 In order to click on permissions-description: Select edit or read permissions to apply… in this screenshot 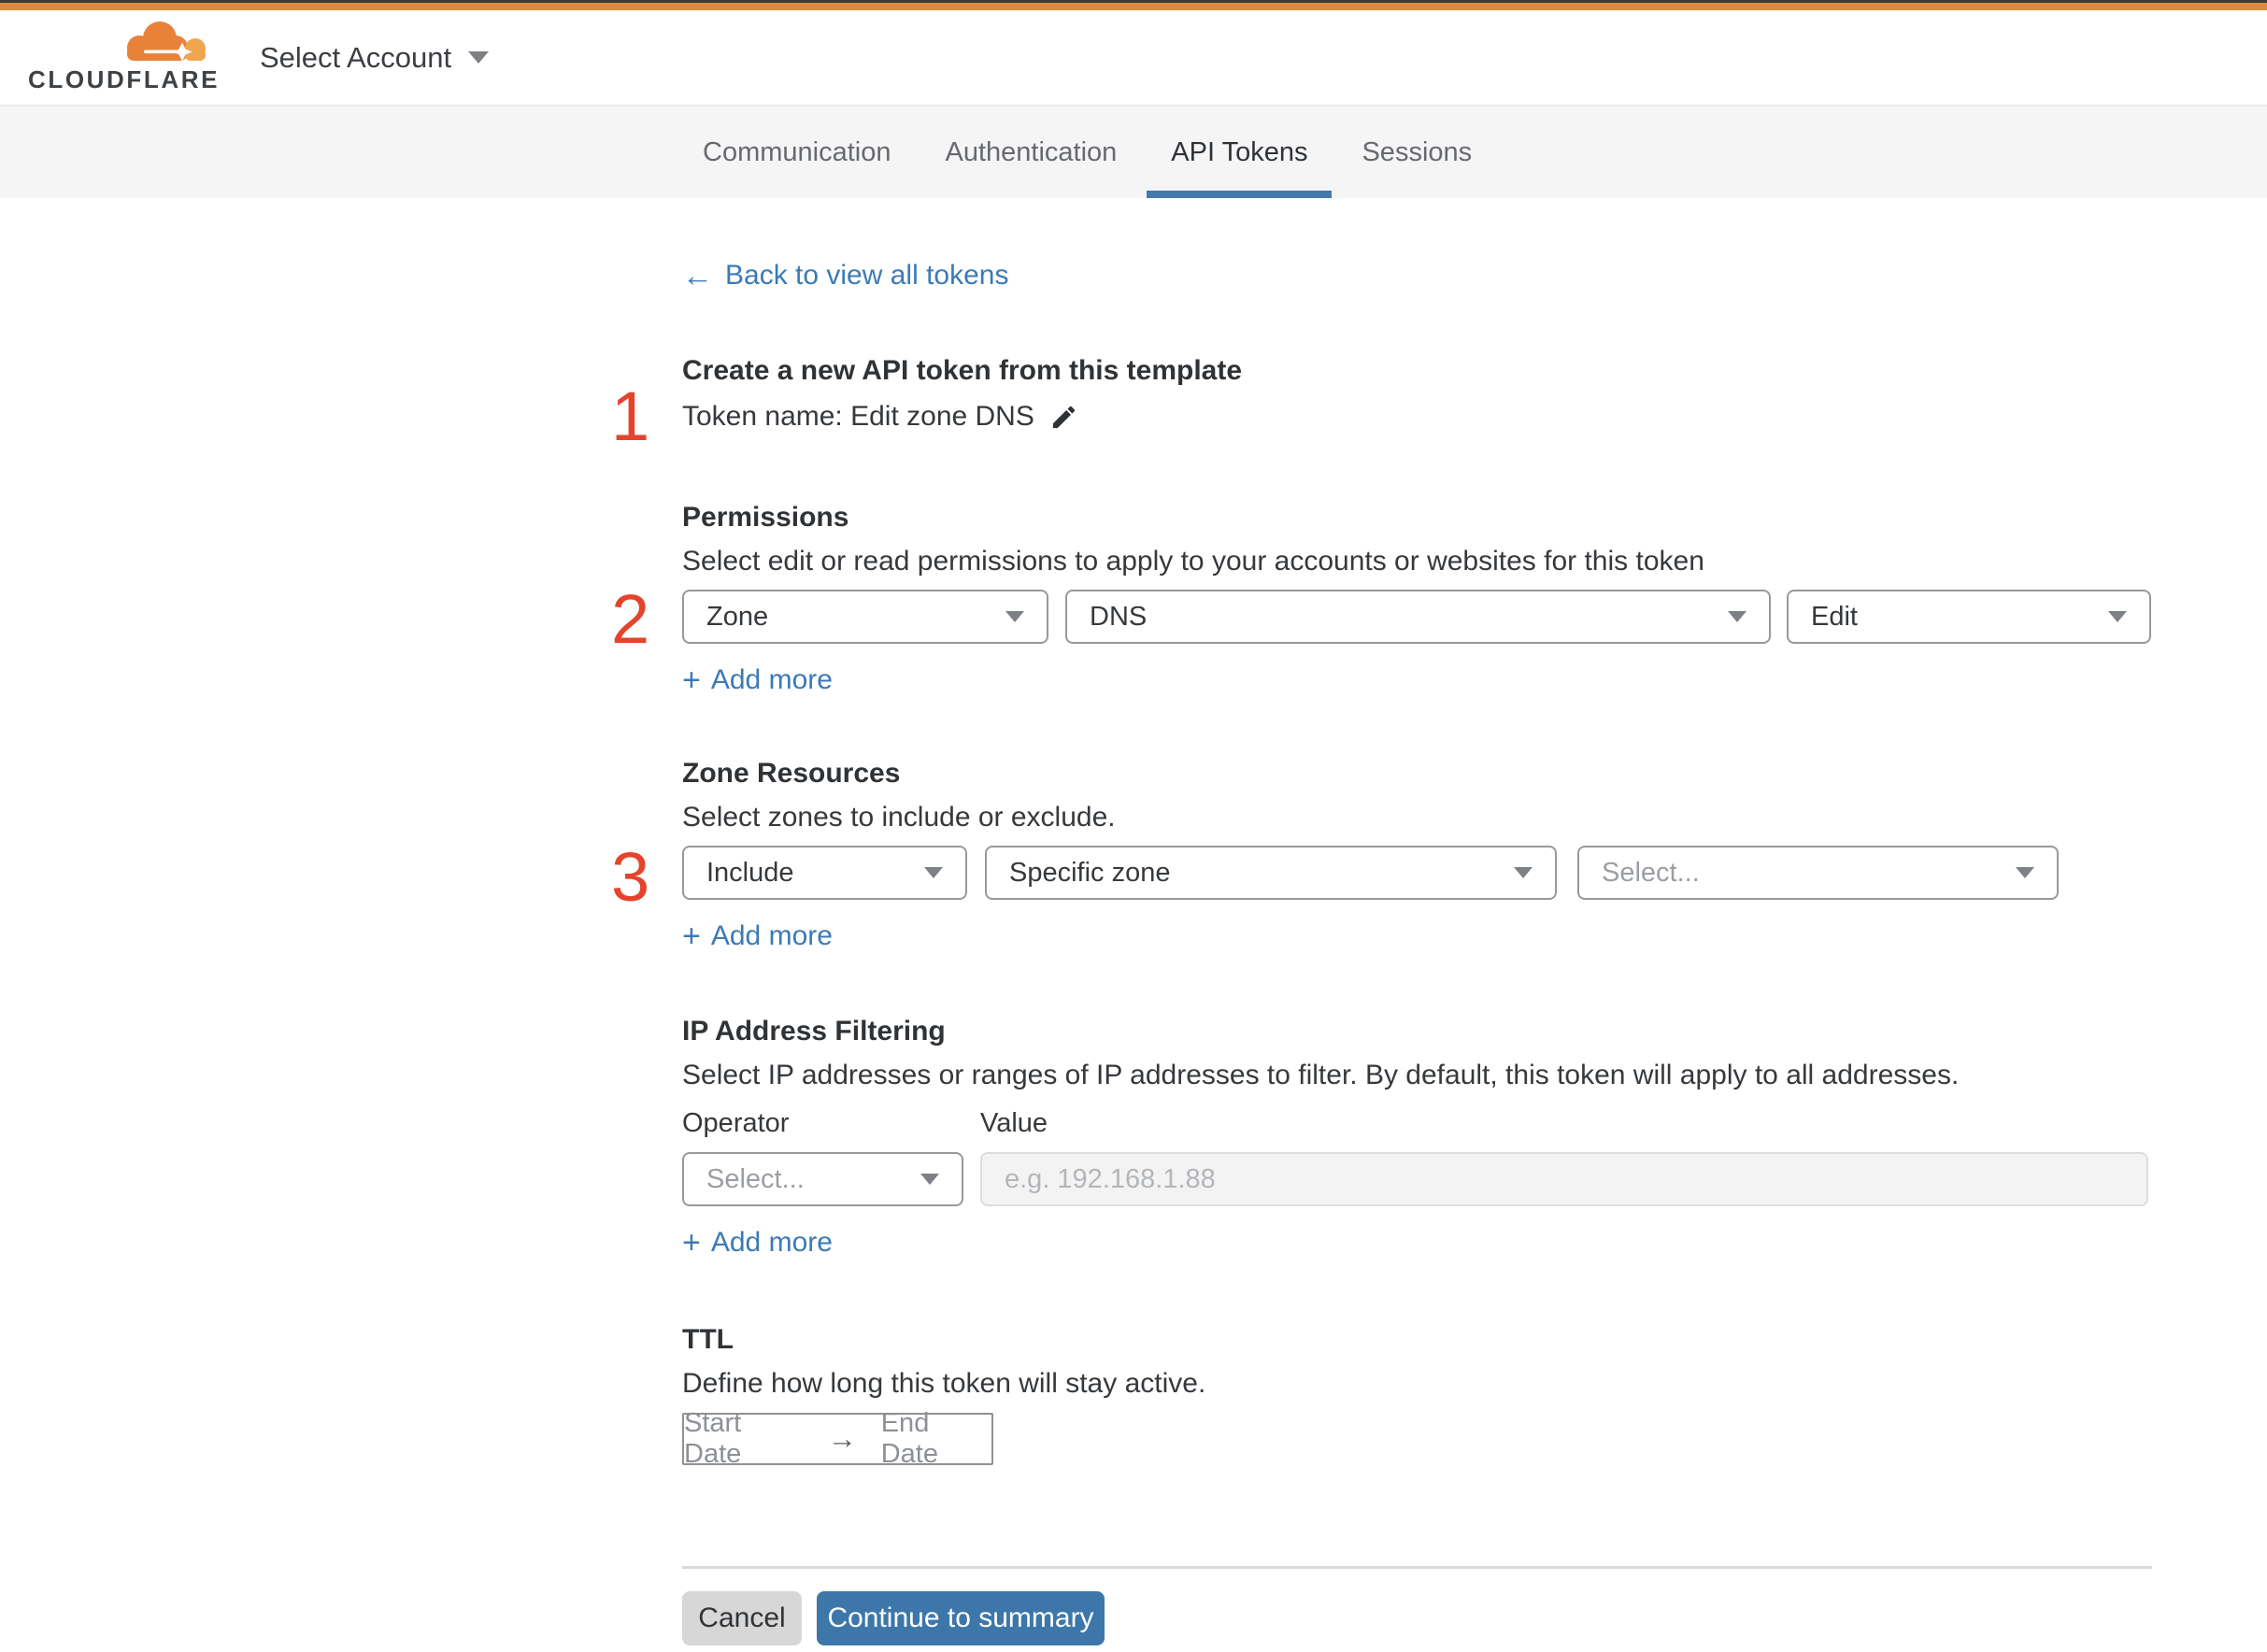, I will do `click(1193, 561)`.